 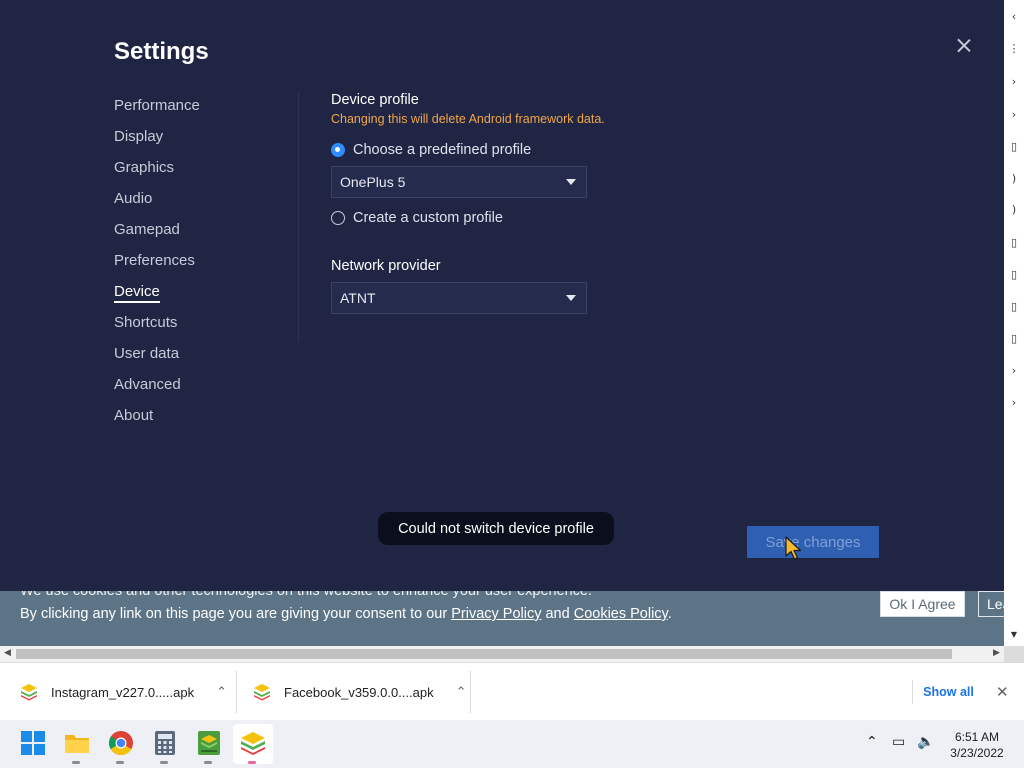 What do you see at coordinates (631, 218) in the screenshot?
I see `custom-profile-option: Create a custom profile` at bounding box center [631, 218].